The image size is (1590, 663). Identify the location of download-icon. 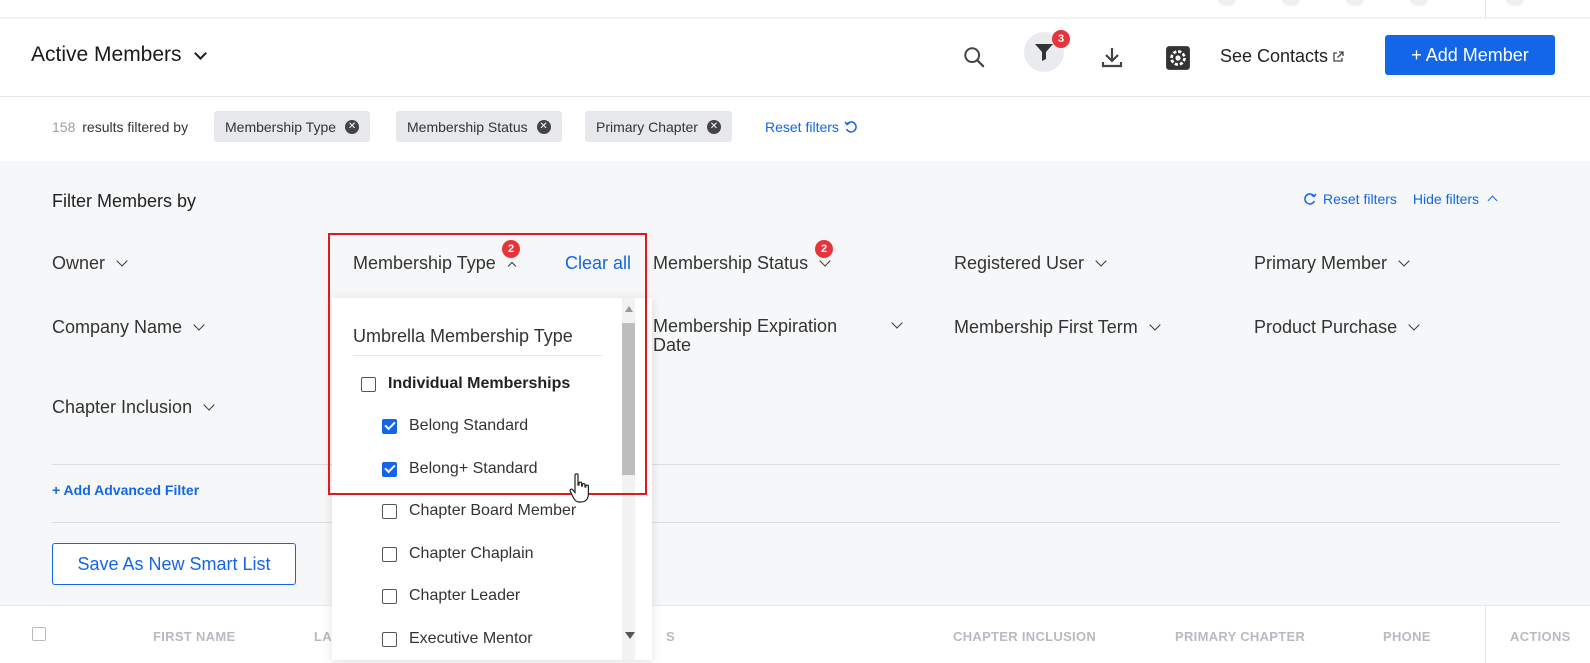
(1112, 57).